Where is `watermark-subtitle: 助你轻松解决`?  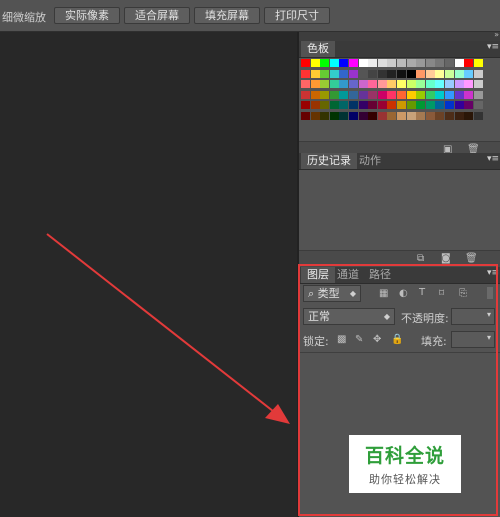
watermark-subtitle: 助你轻松解决 is located at coordinates (405, 479).